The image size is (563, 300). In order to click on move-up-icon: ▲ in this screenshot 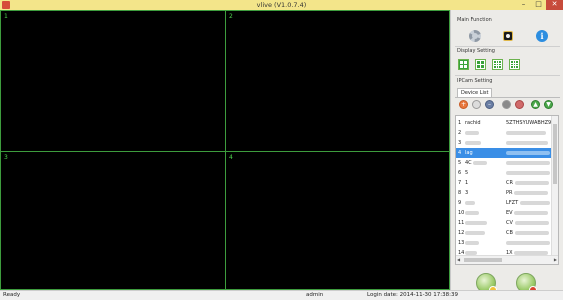, I will do `click(535, 104)`.